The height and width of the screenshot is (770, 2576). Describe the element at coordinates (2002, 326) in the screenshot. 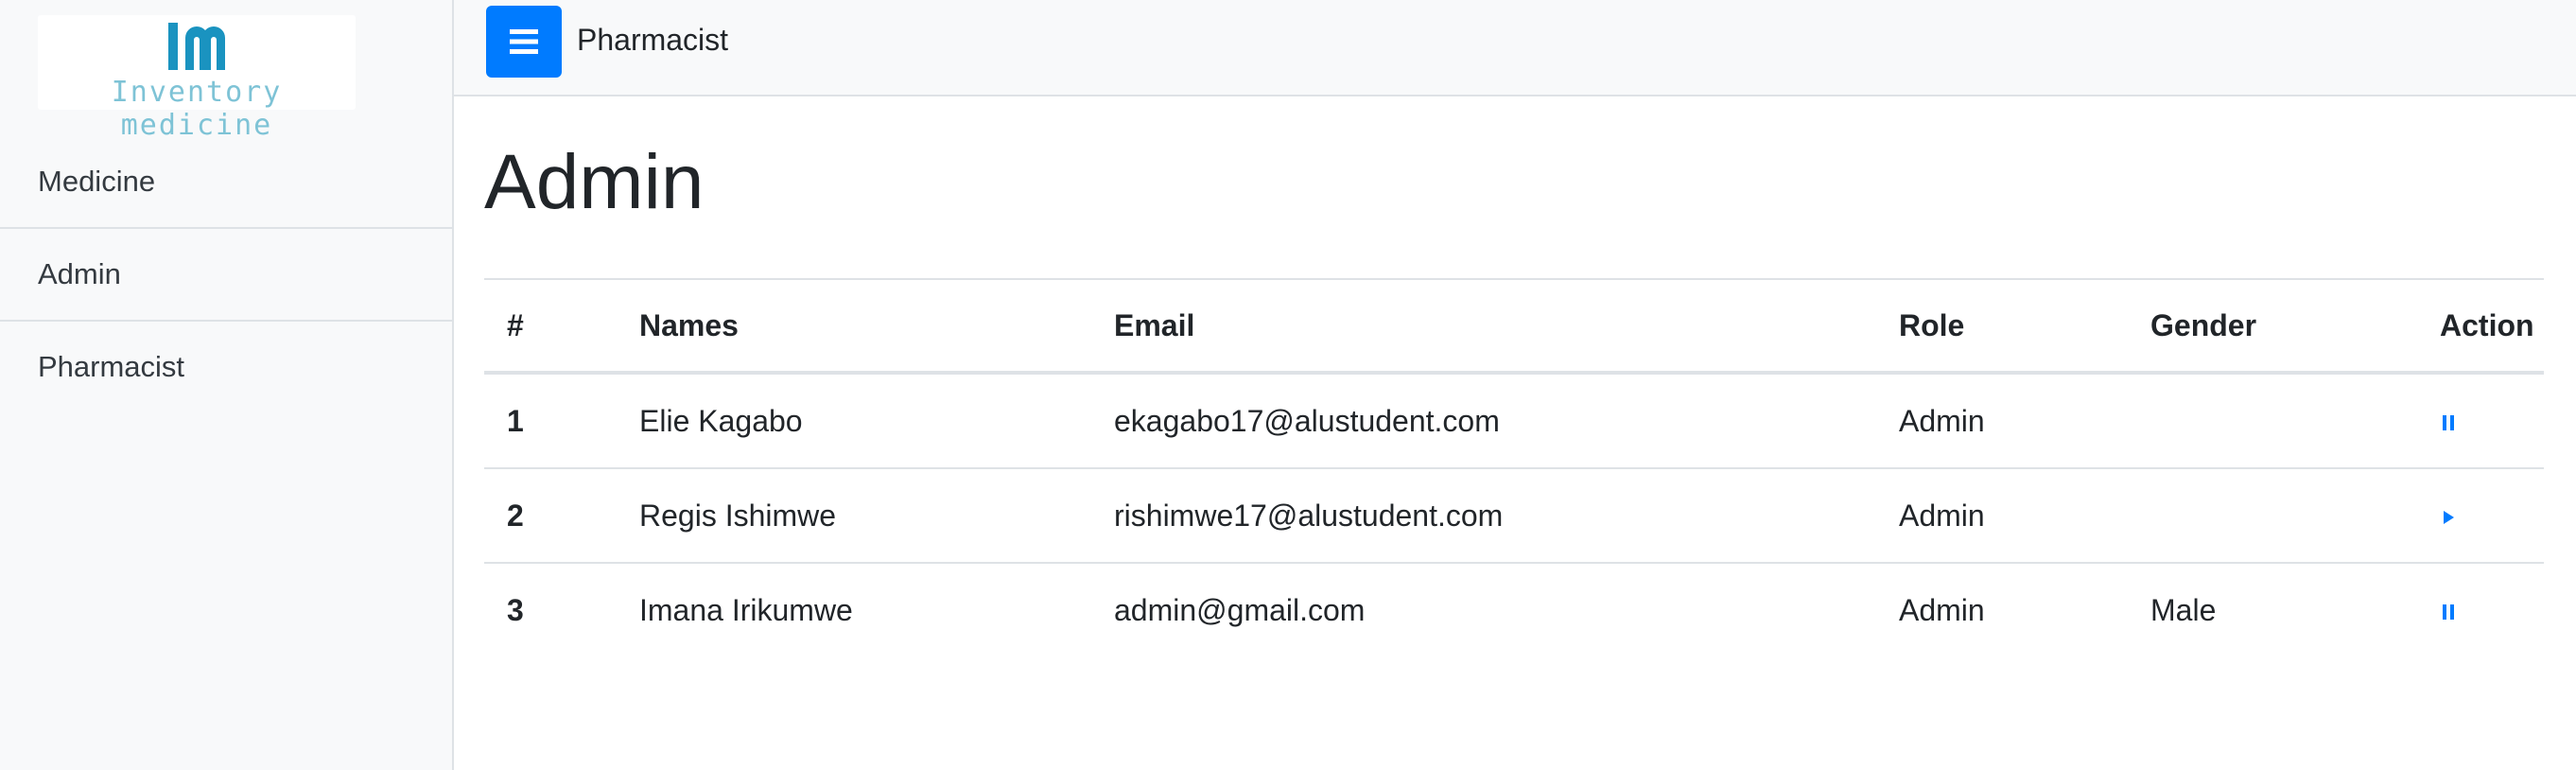

I see `column-header-role: Role` at that location.